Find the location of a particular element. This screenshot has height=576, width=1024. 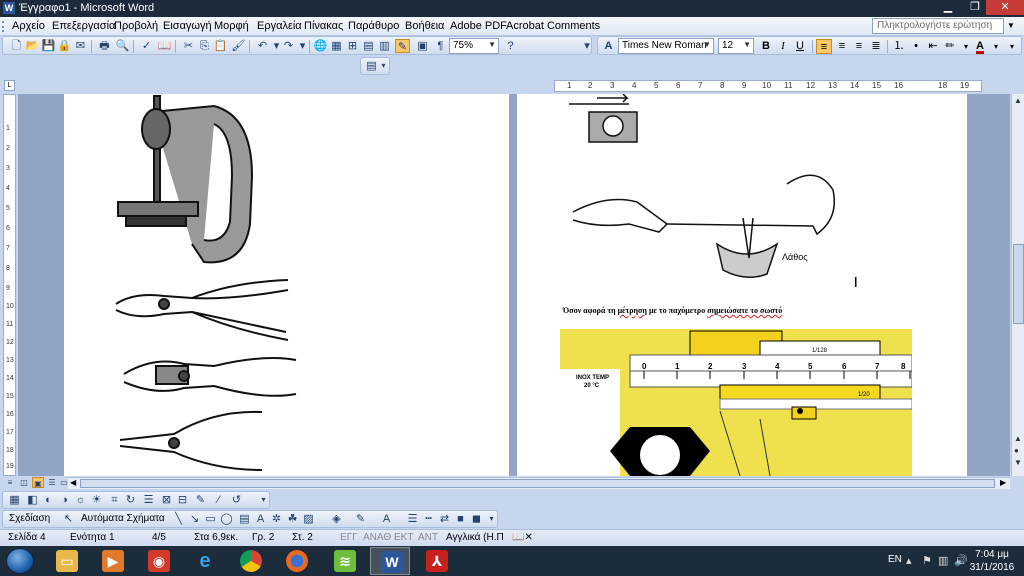

columns-icon: ▥ is located at coordinates (384, 46).